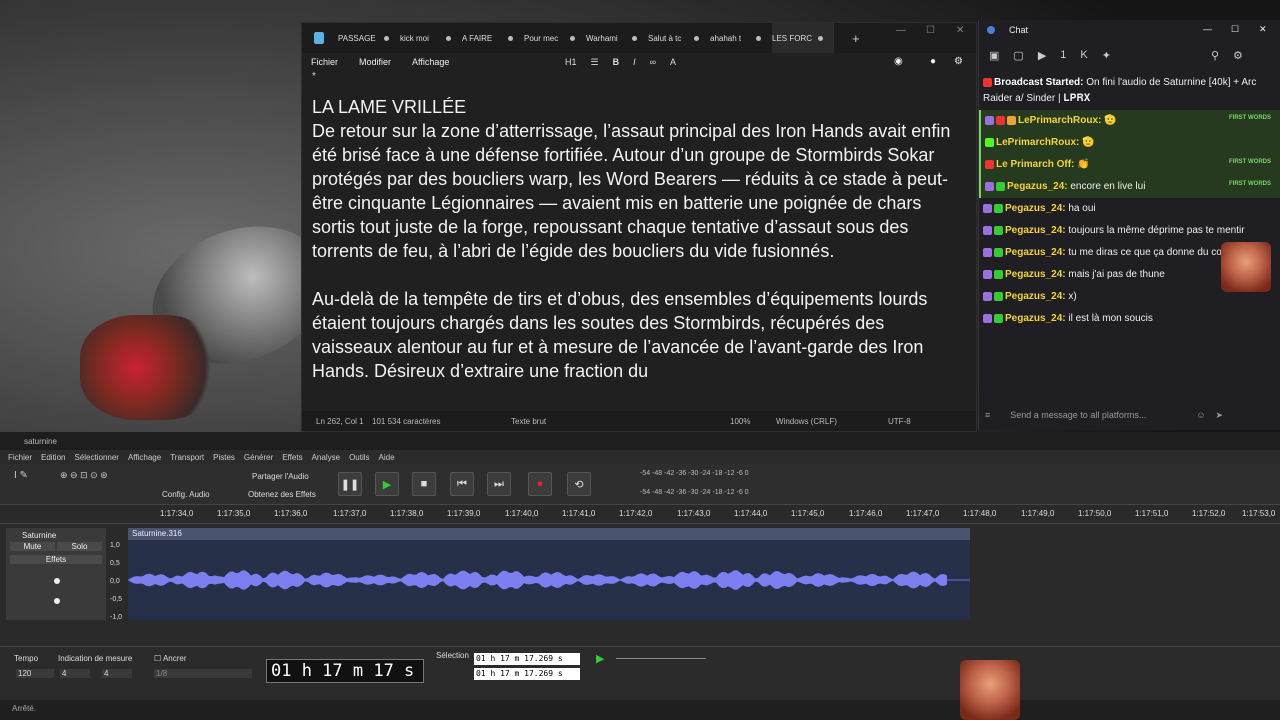  What do you see at coordinates (634, 62) in the screenshot?
I see `italic-icon: I` at bounding box center [634, 62].